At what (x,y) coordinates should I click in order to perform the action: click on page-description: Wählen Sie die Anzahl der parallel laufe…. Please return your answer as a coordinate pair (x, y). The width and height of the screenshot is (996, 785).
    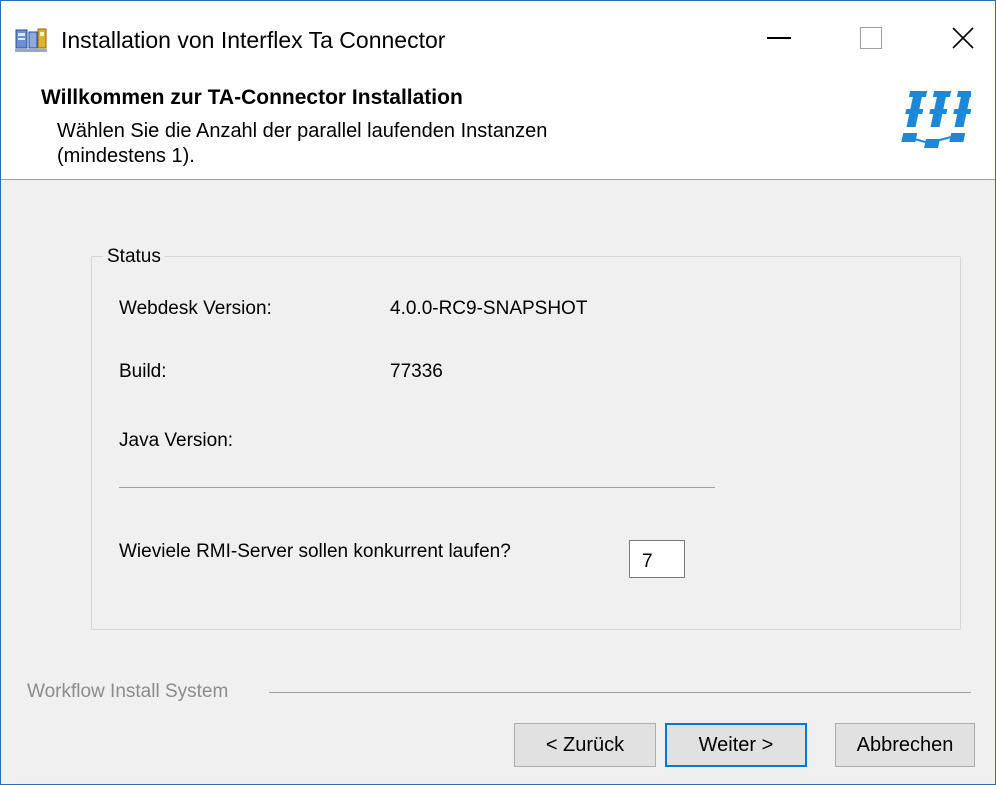
    Looking at the image, I should click on (357, 144).